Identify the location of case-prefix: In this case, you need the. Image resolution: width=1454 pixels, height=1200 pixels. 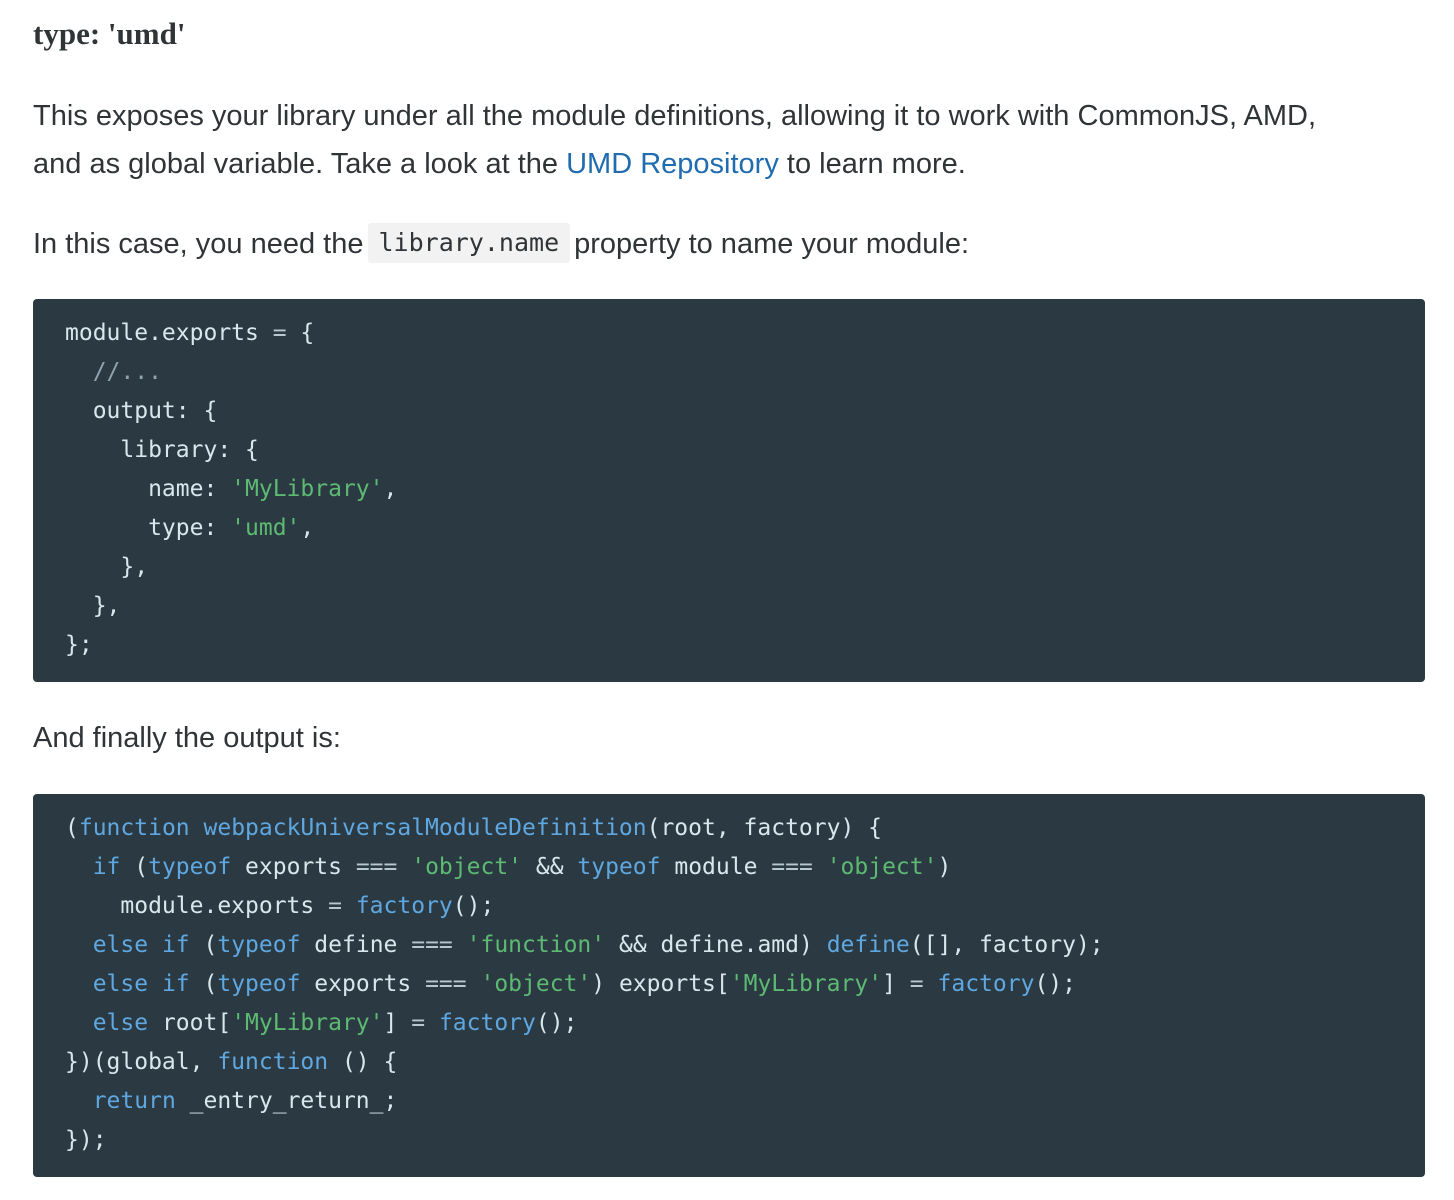
(198, 244).